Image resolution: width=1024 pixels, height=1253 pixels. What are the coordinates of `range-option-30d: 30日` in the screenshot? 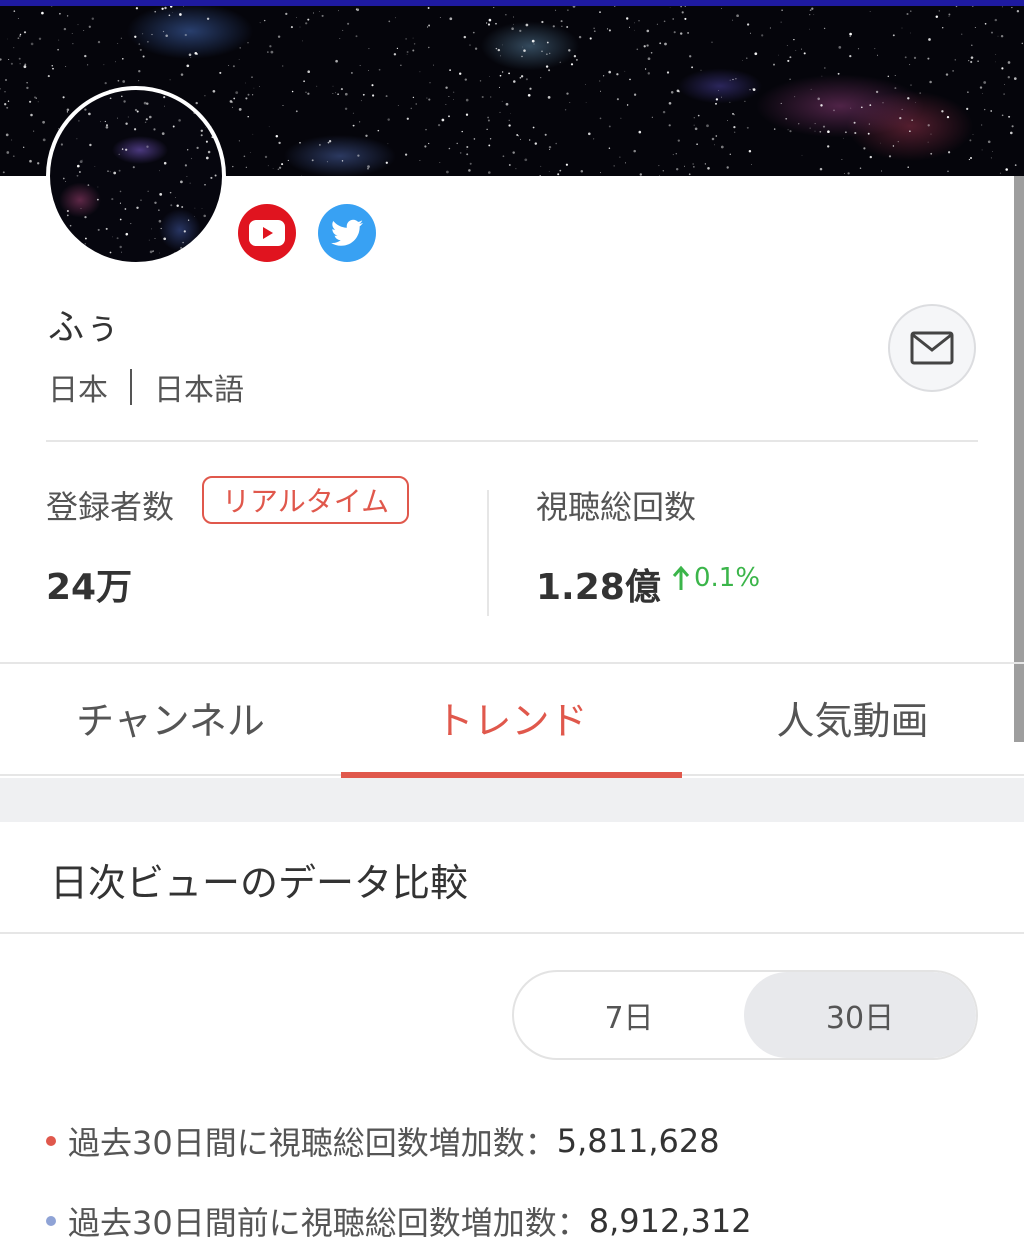 It's located at (860, 1015).